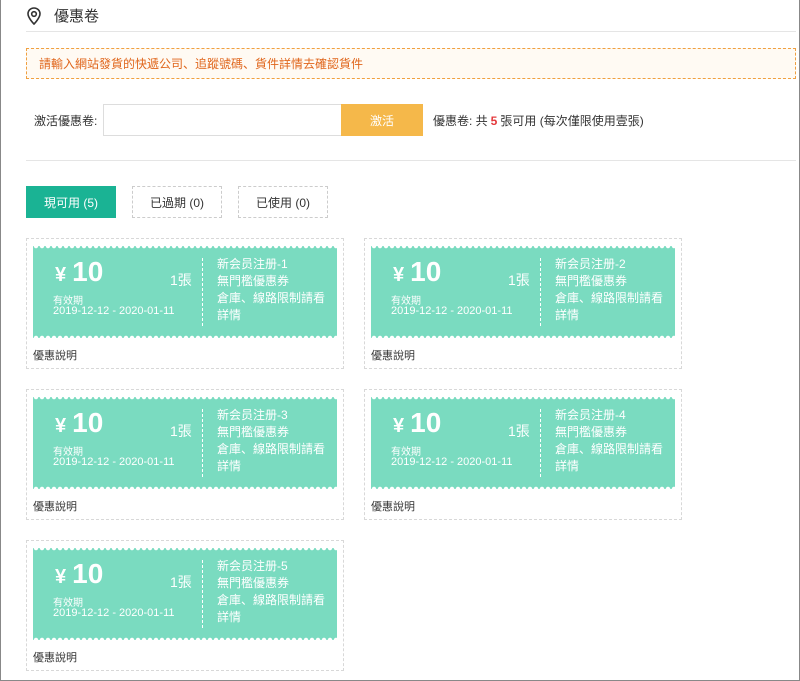  I want to click on page-title: 優惠卷, so click(77, 16).